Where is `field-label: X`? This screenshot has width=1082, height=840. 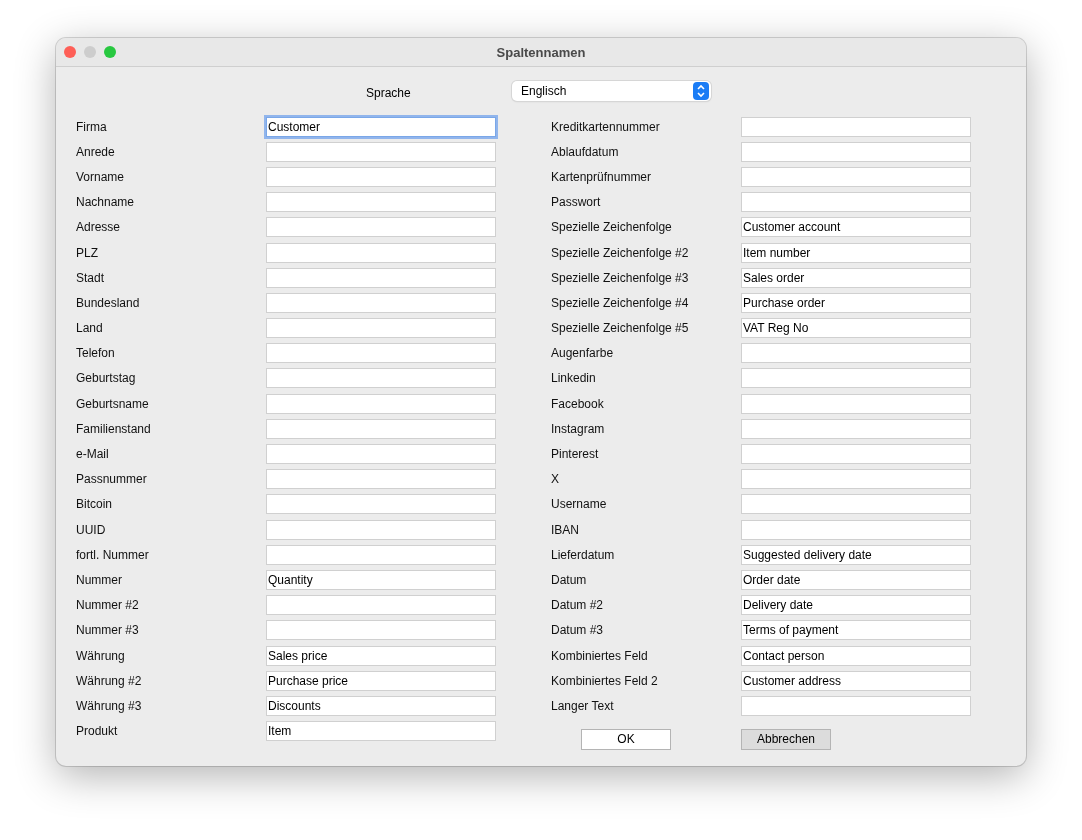
field-label: X is located at coordinates (555, 479).